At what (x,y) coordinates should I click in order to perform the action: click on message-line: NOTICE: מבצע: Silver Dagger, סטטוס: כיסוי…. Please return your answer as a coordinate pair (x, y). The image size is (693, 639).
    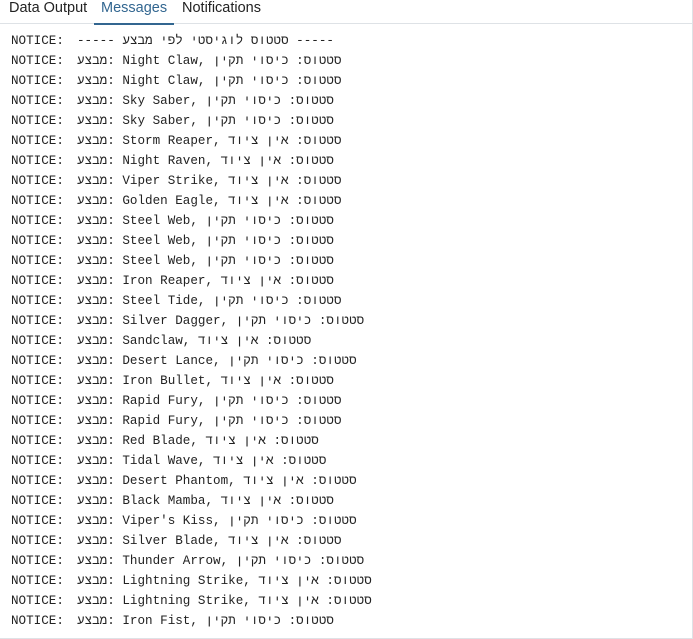
    Looking at the image, I should click on (187, 321).